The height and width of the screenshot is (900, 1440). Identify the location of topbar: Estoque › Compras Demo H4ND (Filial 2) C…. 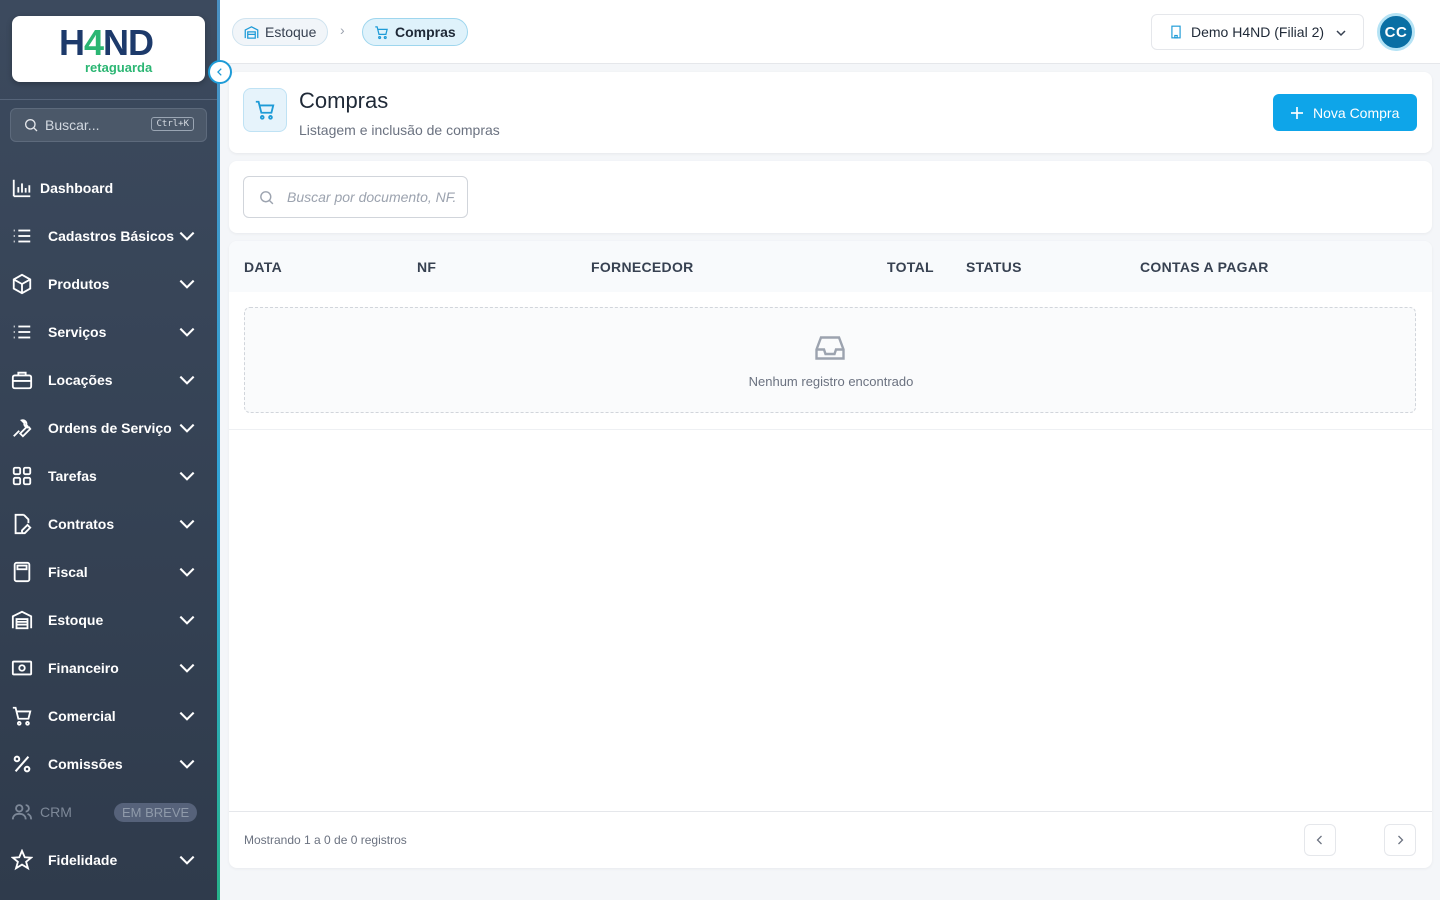
(830, 32).